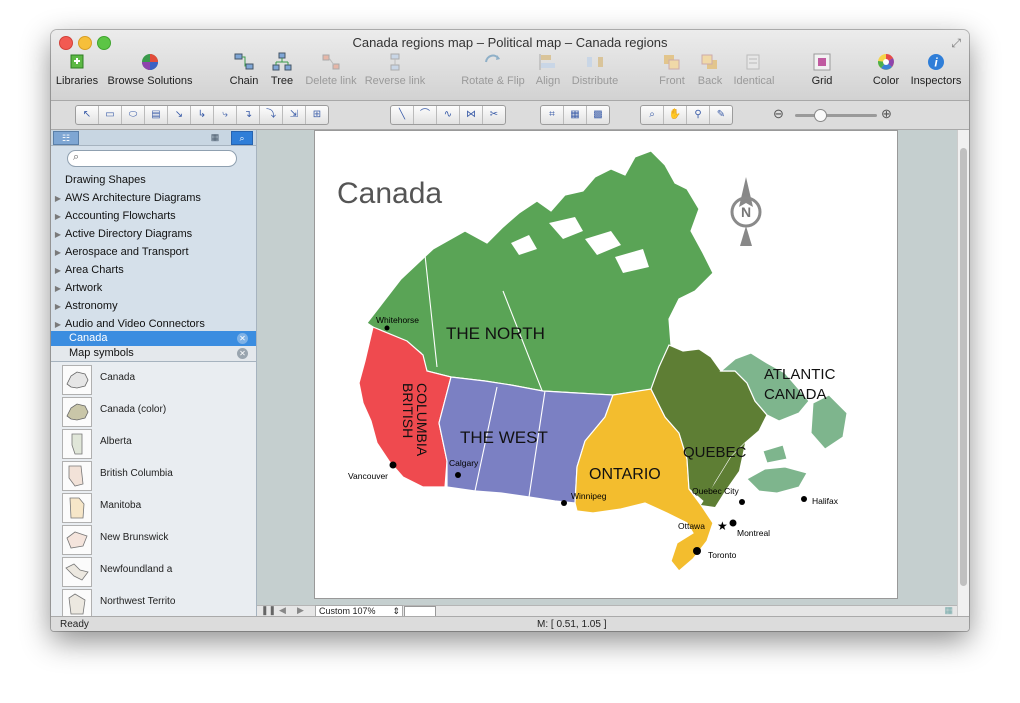 The height and width of the screenshot is (703, 1020). Describe the element at coordinates (153, 270) in the screenshot. I see `library-category: ▶ Area Charts` at that location.